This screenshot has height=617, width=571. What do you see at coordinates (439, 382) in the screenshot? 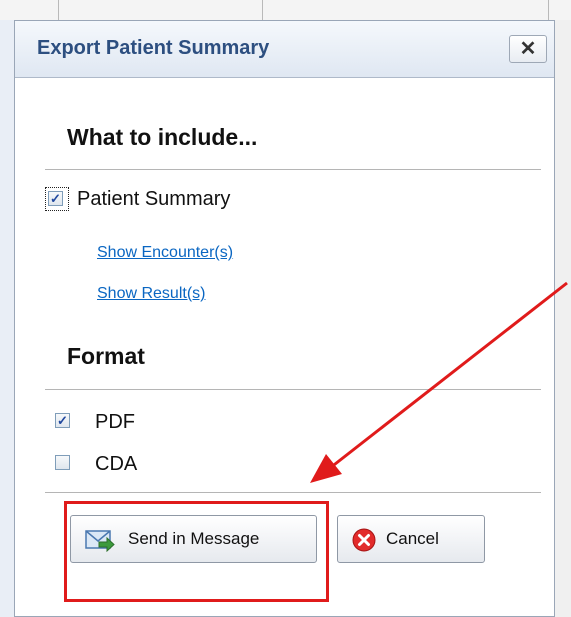
I see `annotation-arrow` at bounding box center [439, 382].